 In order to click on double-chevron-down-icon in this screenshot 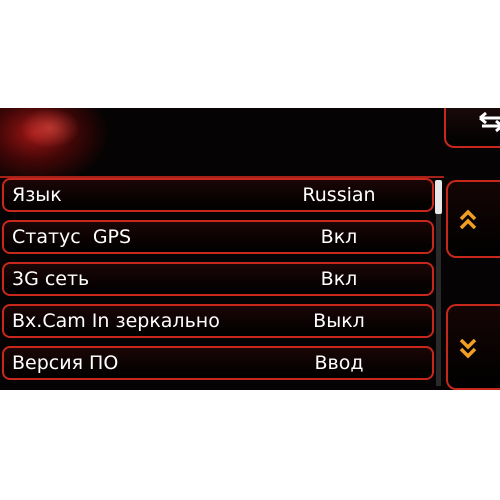, I will do `click(468, 349)`.